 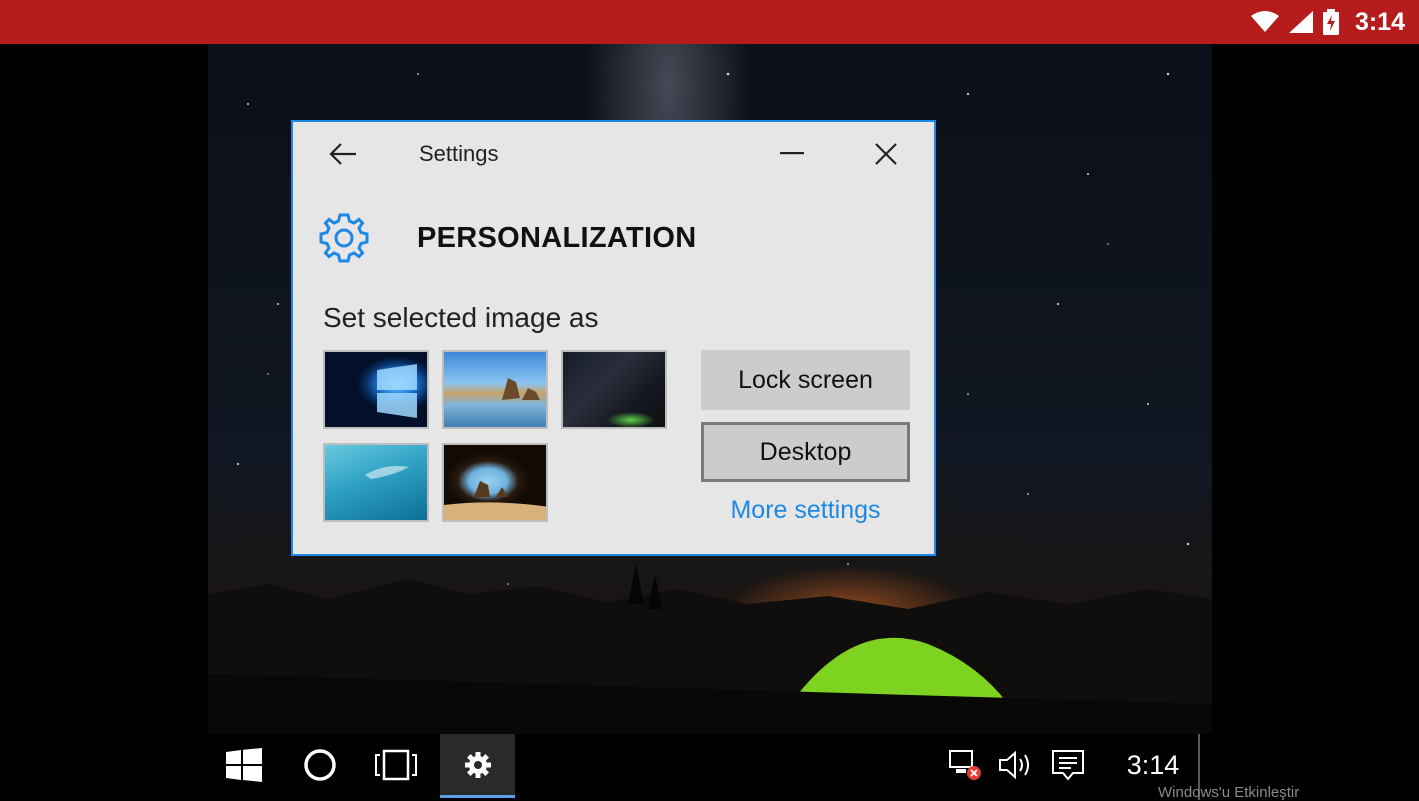 I want to click on activation-watermark: Windows'u Etkinleştir, so click(x=1229, y=792).